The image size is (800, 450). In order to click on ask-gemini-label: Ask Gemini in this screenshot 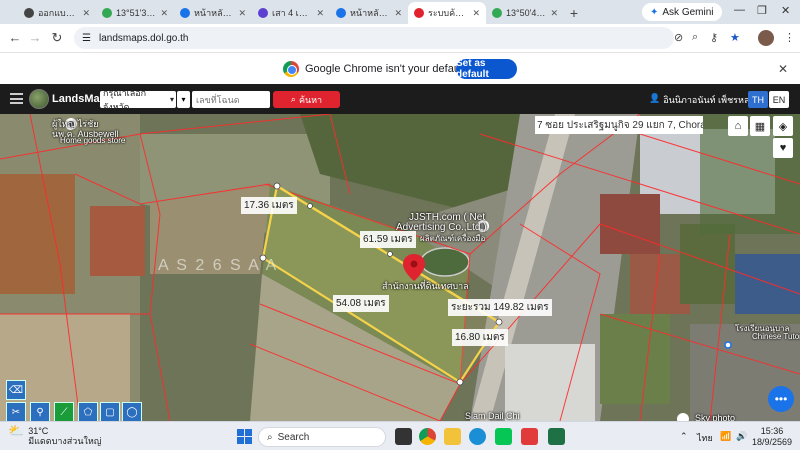, I will do `click(688, 12)`.